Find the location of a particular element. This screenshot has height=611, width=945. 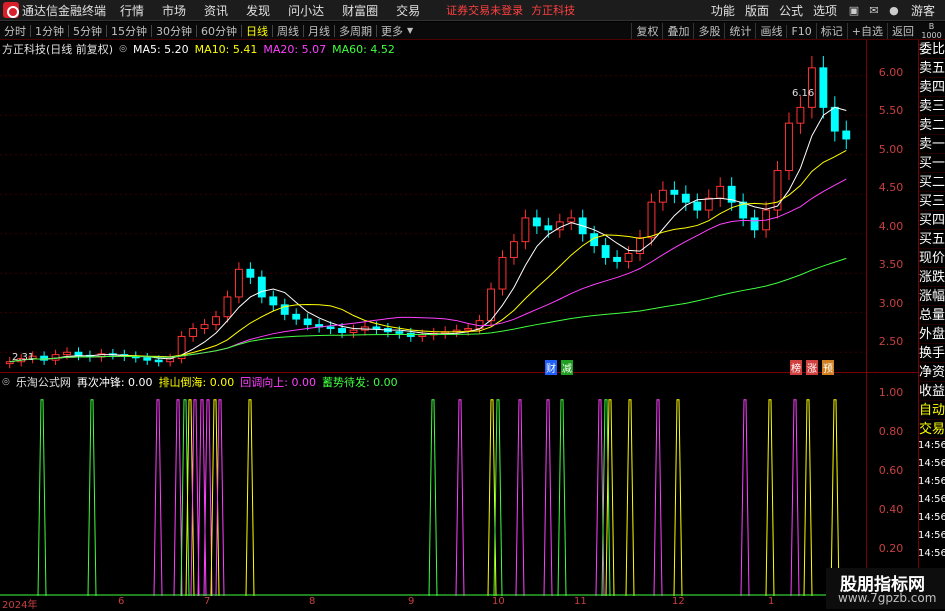

menu-item-layout: 版面 is located at coordinates (757, 10).